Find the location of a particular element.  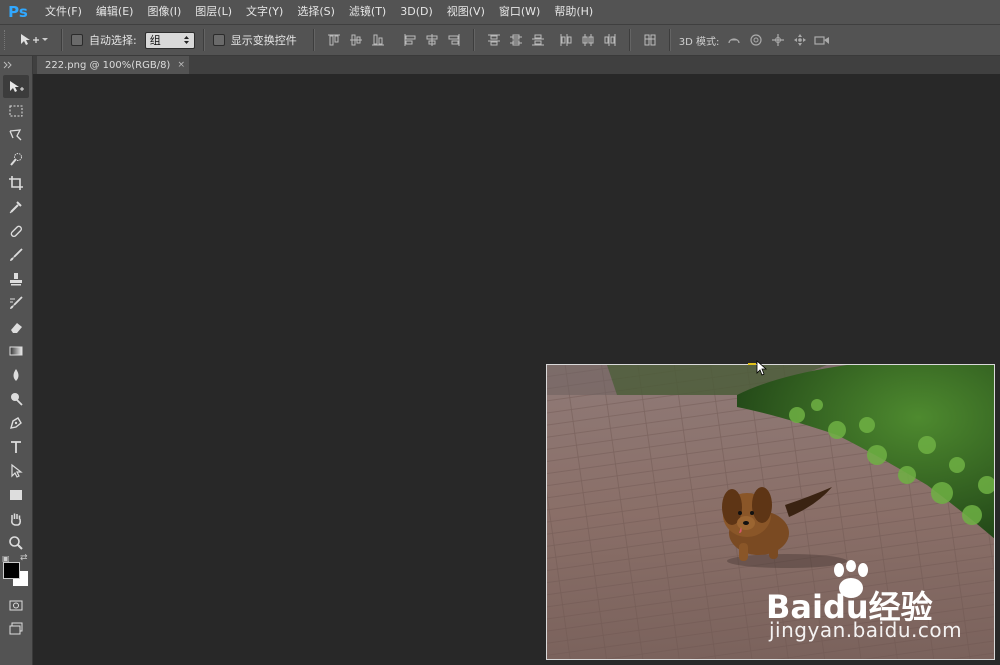

distribute-left-edges-button is located at coordinates (566, 40).